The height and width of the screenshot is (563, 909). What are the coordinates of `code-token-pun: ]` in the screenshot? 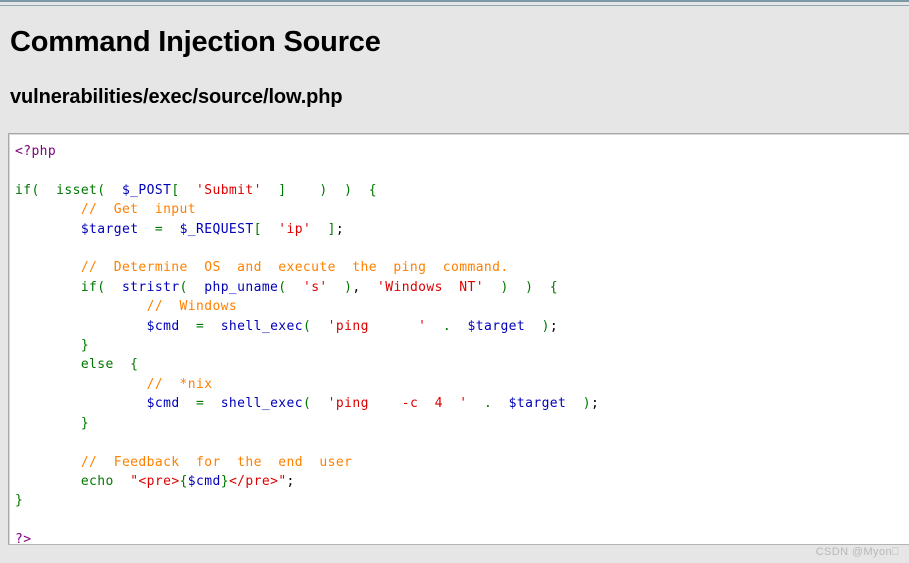 It's located at (323, 229).